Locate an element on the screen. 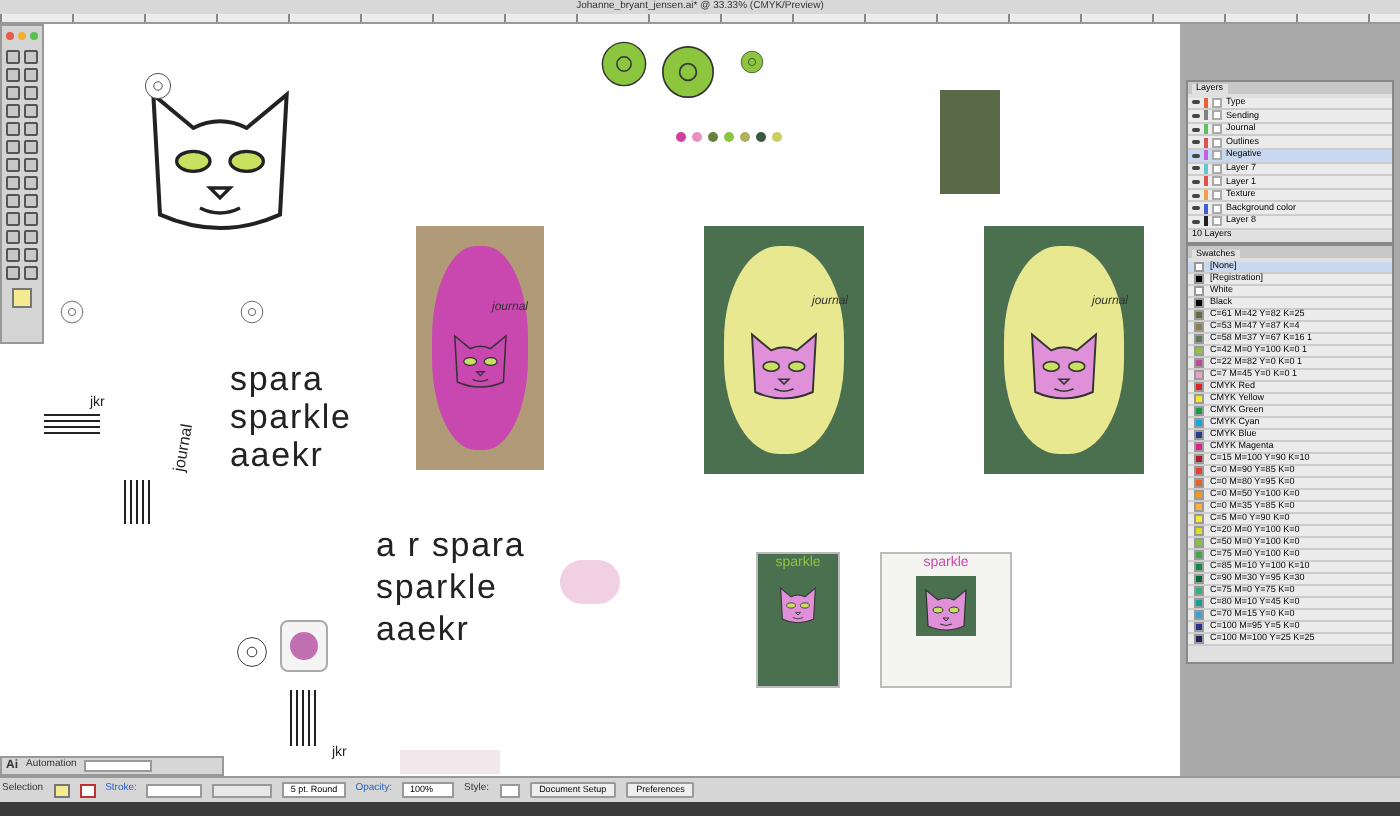 This screenshot has height=816, width=1400. mug-drawing is located at coordinates (304, 646).